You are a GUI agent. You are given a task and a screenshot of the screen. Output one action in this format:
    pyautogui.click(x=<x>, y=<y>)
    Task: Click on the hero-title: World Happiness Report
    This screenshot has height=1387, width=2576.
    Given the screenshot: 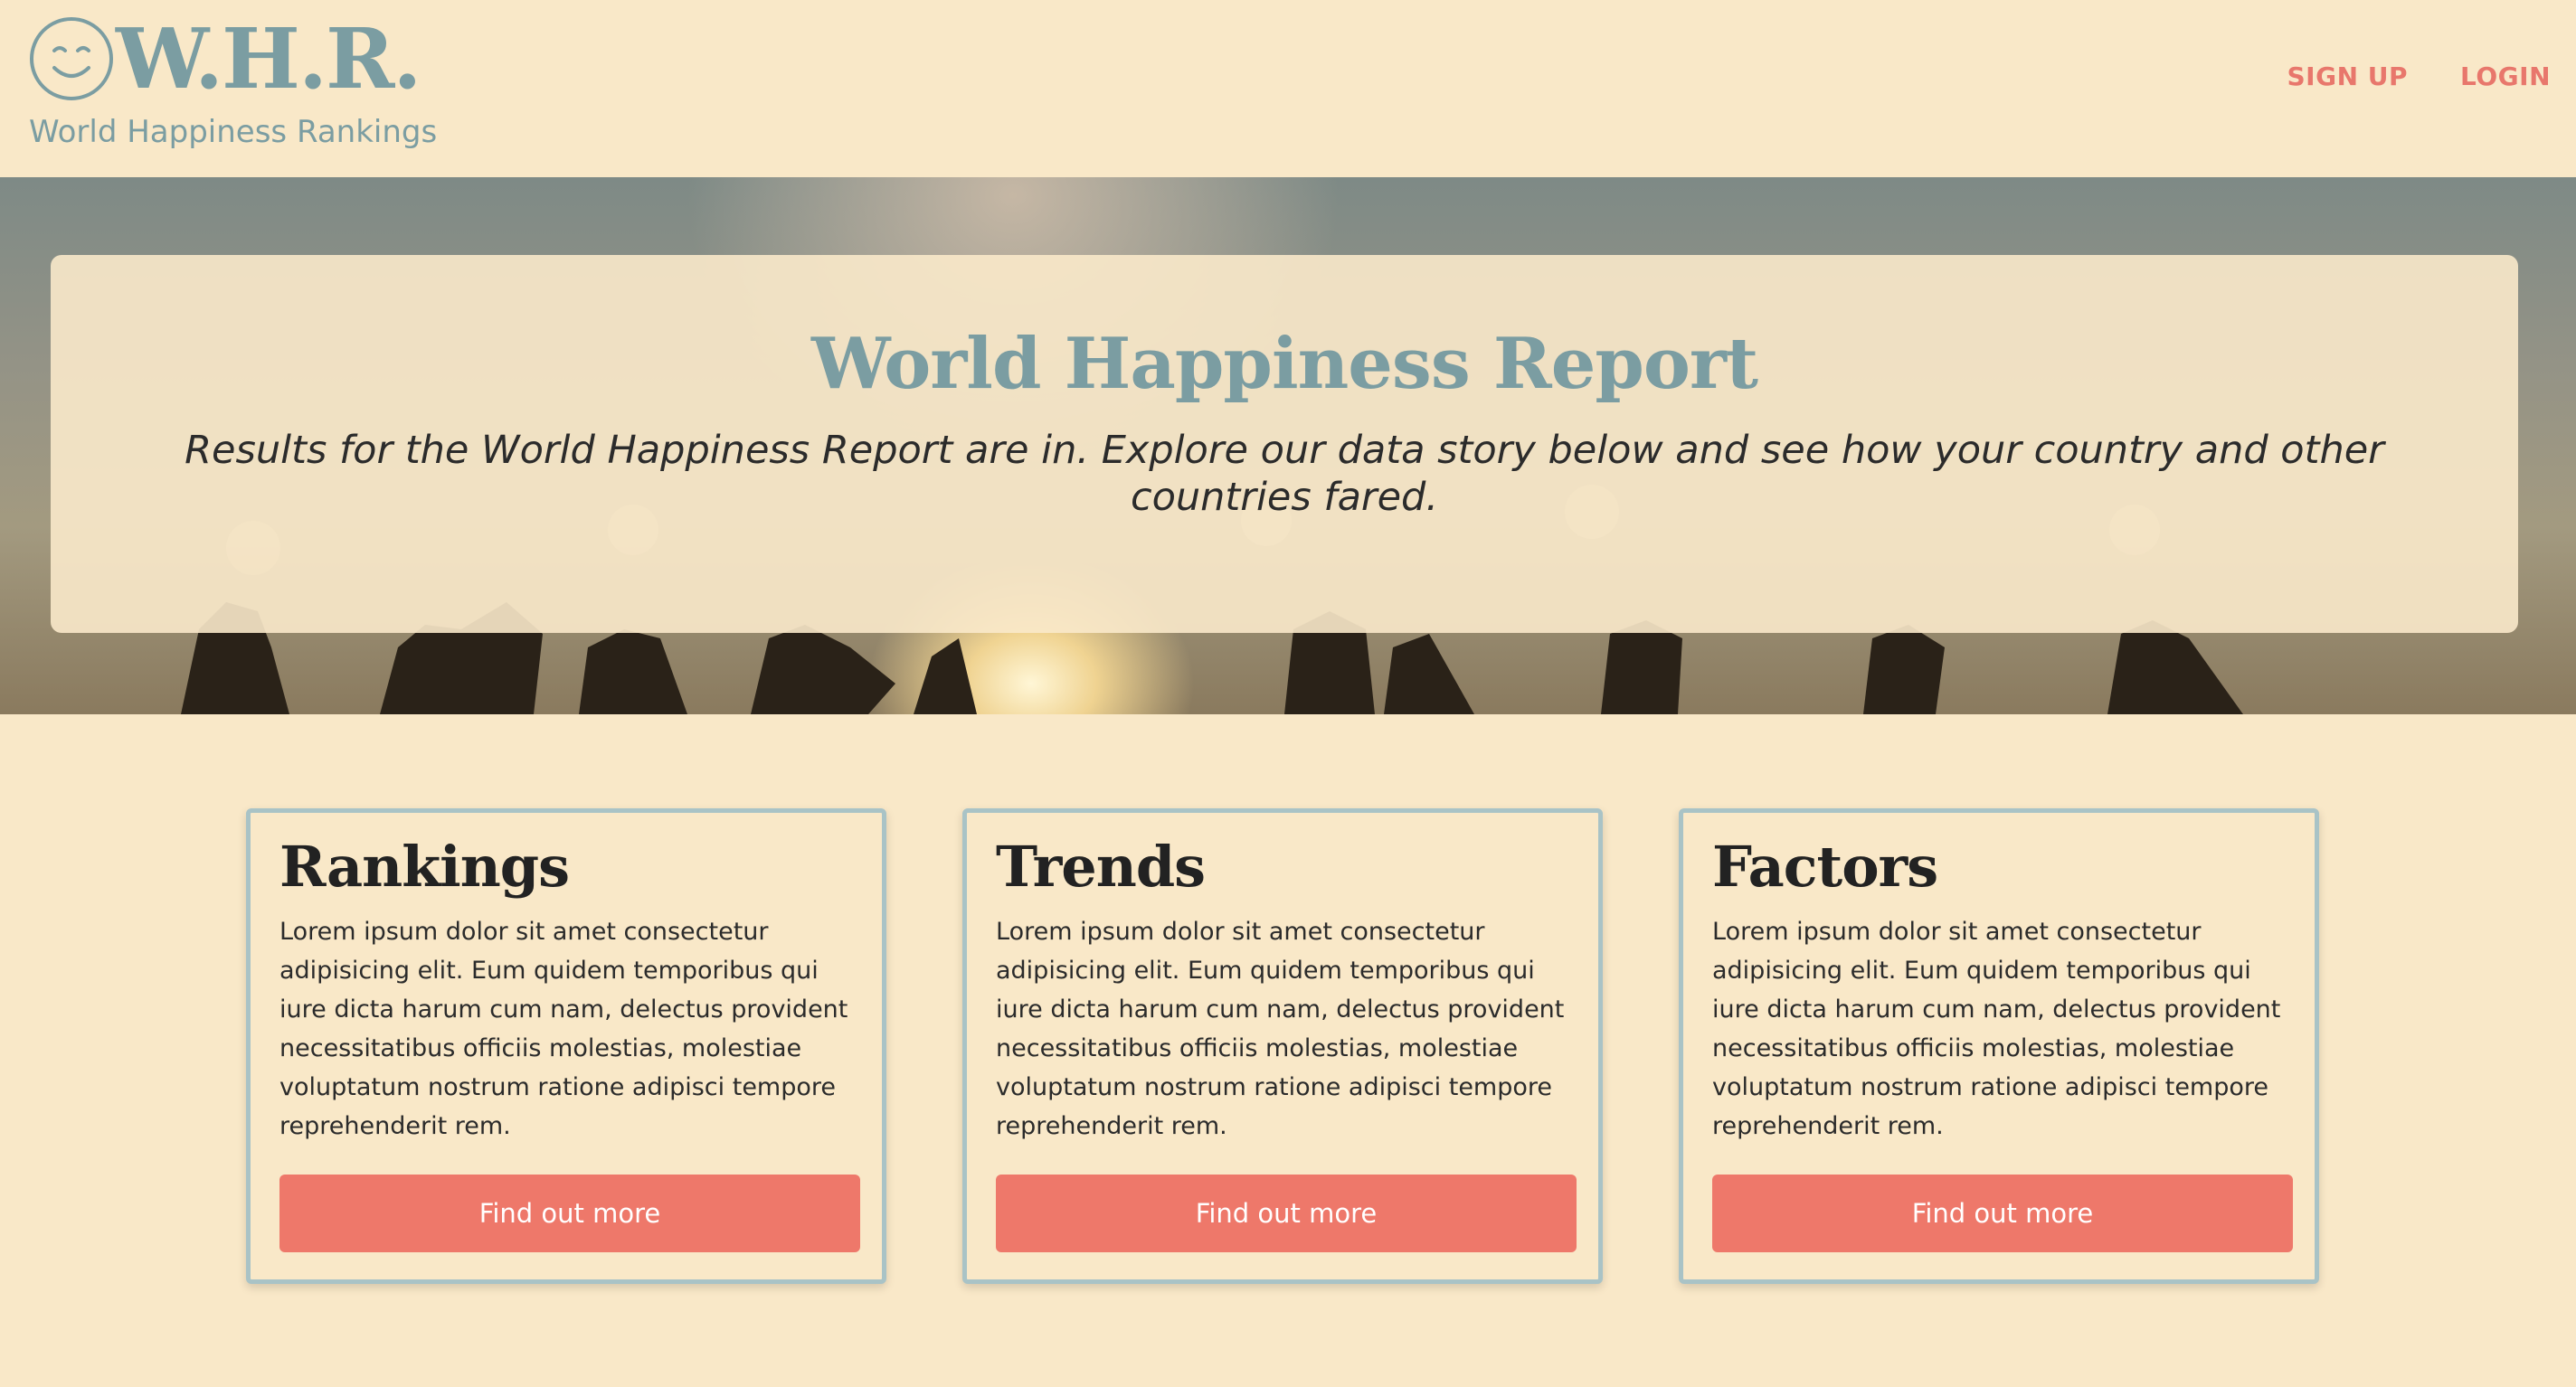 What is the action you would take?
    pyautogui.click(x=1284, y=364)
    